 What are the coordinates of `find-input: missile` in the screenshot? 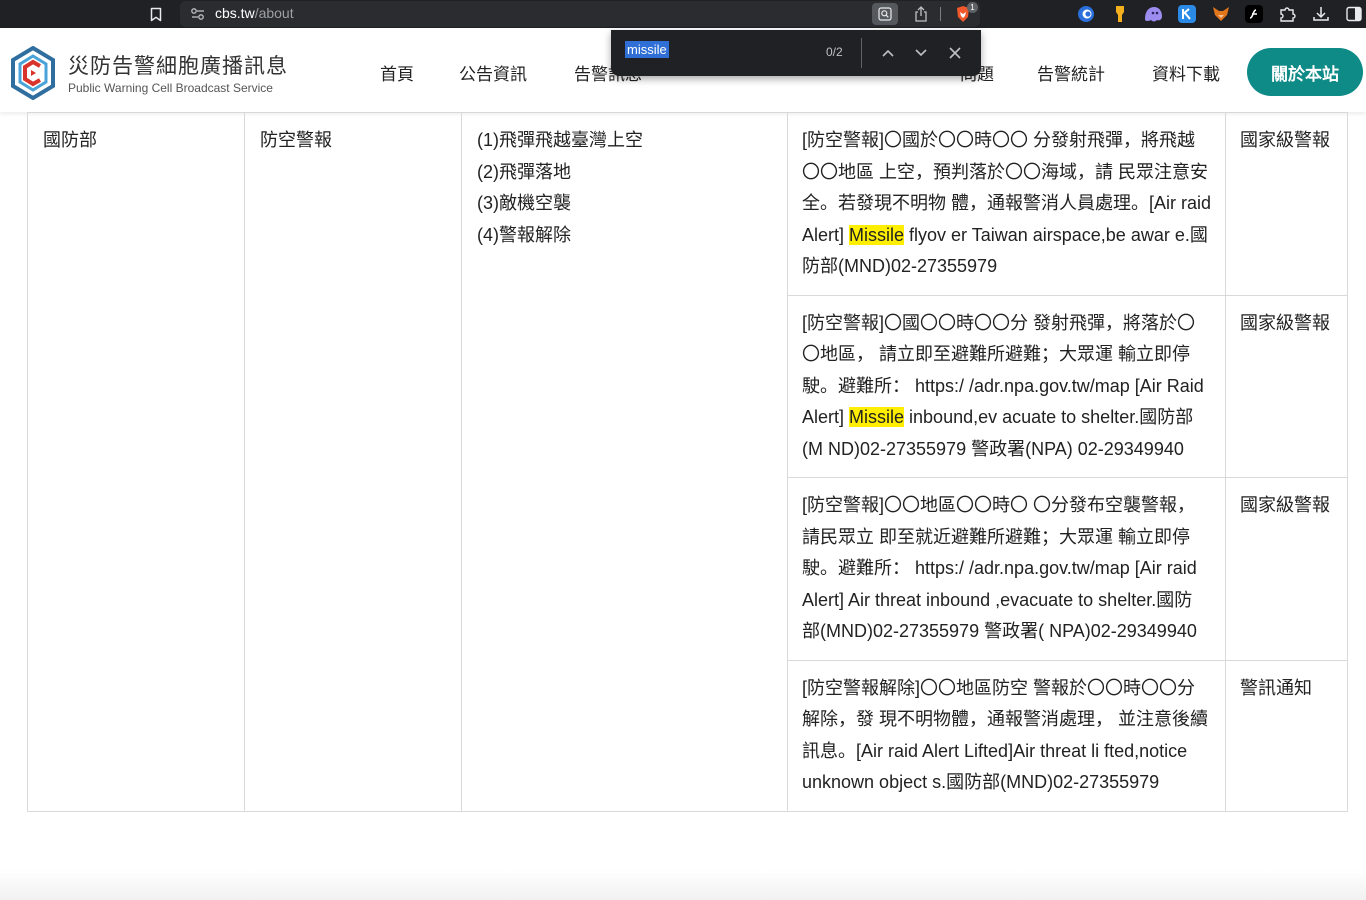 It's located at (720, 52).